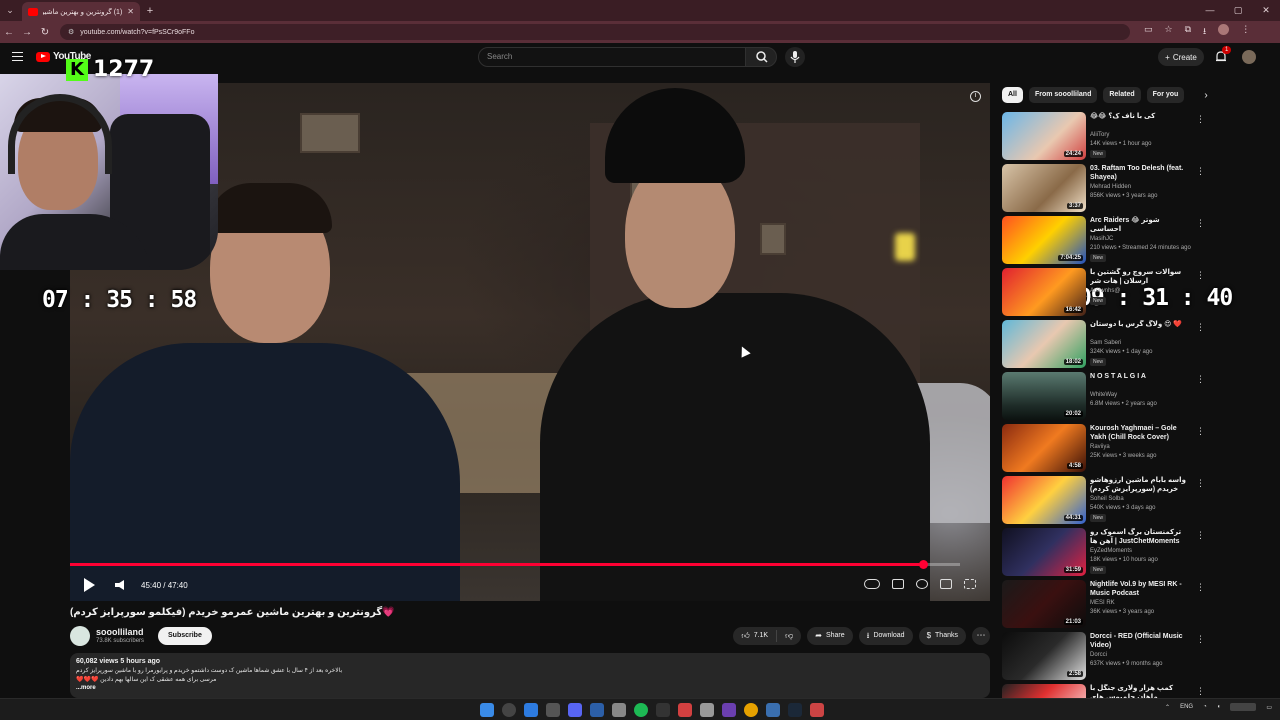  What do you see at coordinates (487, 710) in the screenshot?
I see `windows-start-icon` at bounding box center [487, 710].